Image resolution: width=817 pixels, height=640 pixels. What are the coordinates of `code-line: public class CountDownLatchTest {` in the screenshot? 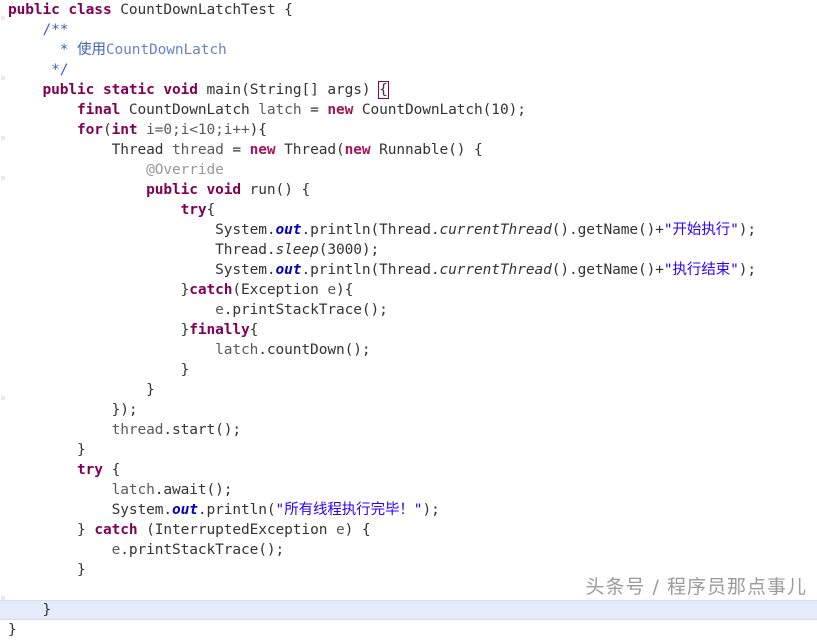 It's located at (408, 10).